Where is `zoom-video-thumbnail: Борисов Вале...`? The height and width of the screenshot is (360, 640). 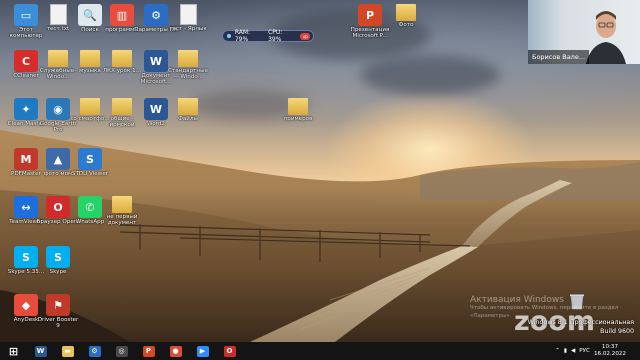
zoom-video-thumbnail: Борисов Вале... is located at coordinates (584, 32).